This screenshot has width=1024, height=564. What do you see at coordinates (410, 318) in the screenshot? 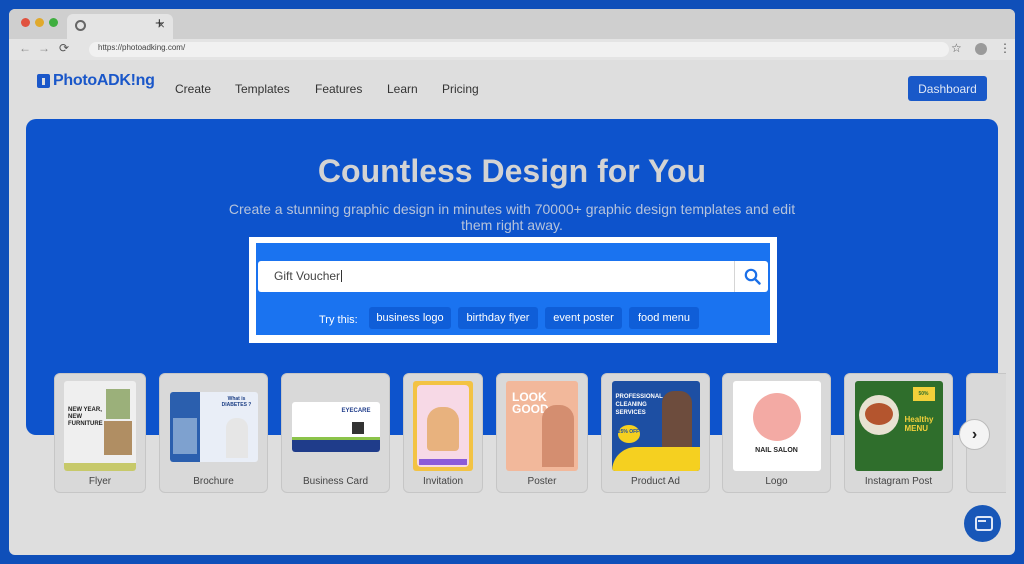
I see `suggestion-chip-business-logo: business logo` at bounding box center [410, 318].